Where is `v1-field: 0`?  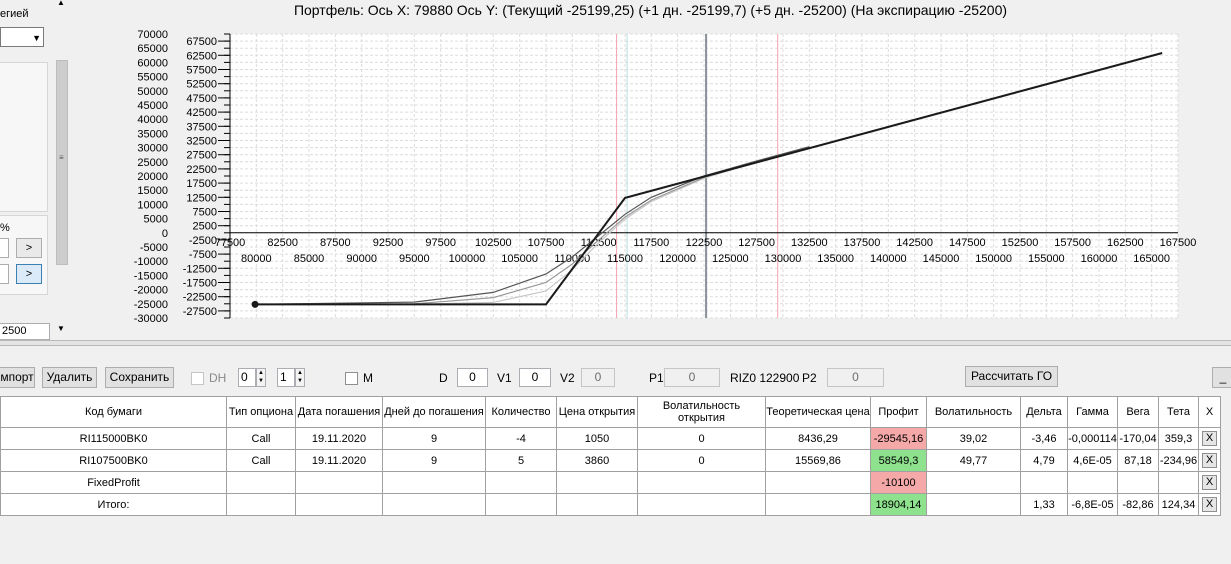
v1-field: 0 is located at coordinates (535, 377).